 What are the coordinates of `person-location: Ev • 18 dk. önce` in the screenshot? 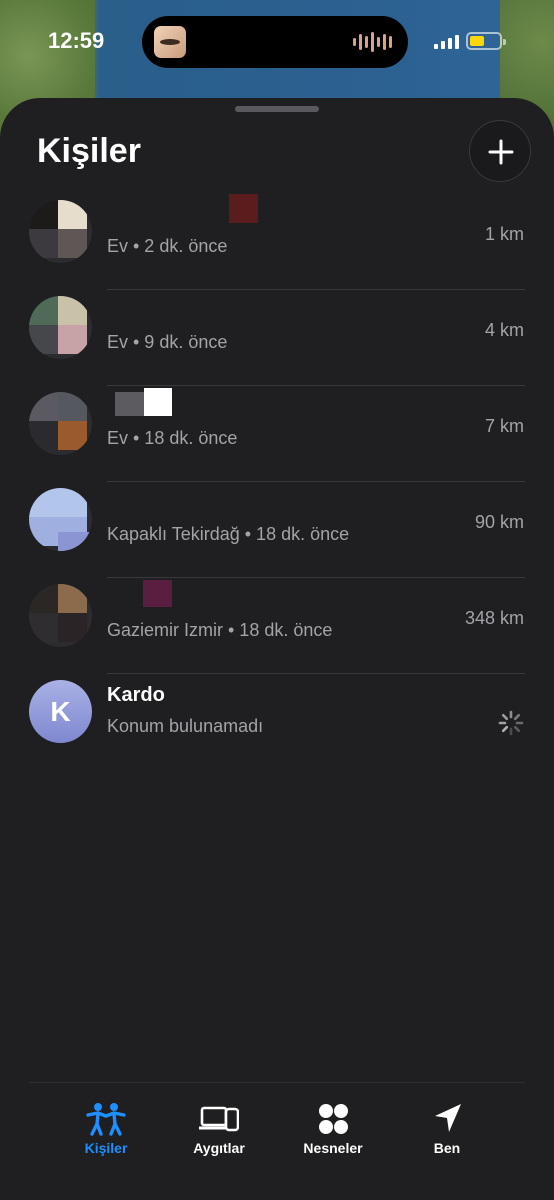 It's located at (172, 438).